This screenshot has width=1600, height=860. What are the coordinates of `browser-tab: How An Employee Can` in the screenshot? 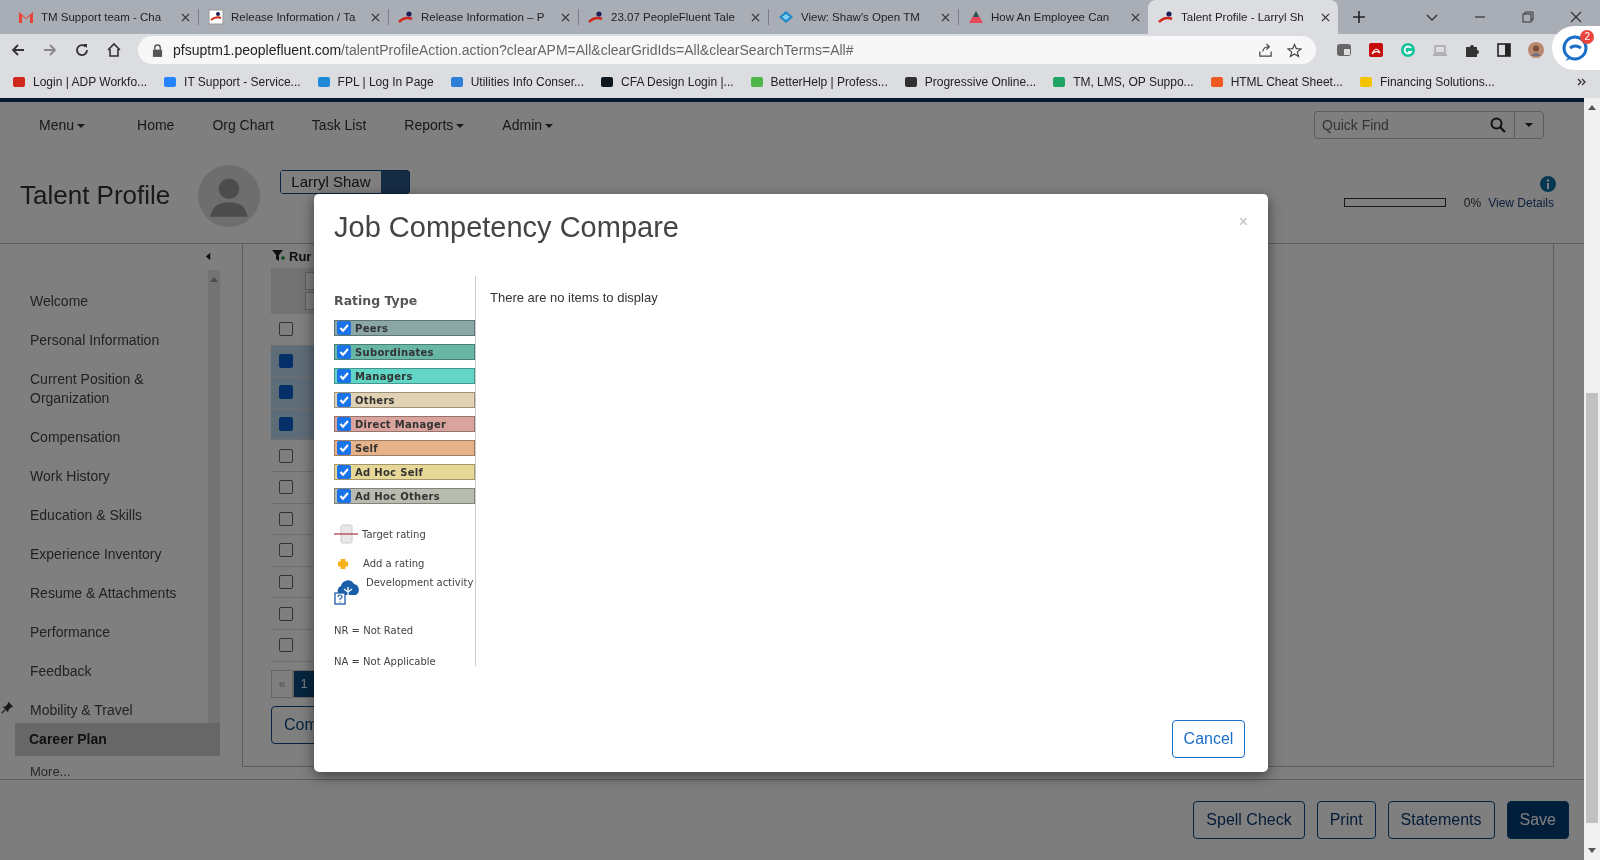 It's located at (1053, 17).